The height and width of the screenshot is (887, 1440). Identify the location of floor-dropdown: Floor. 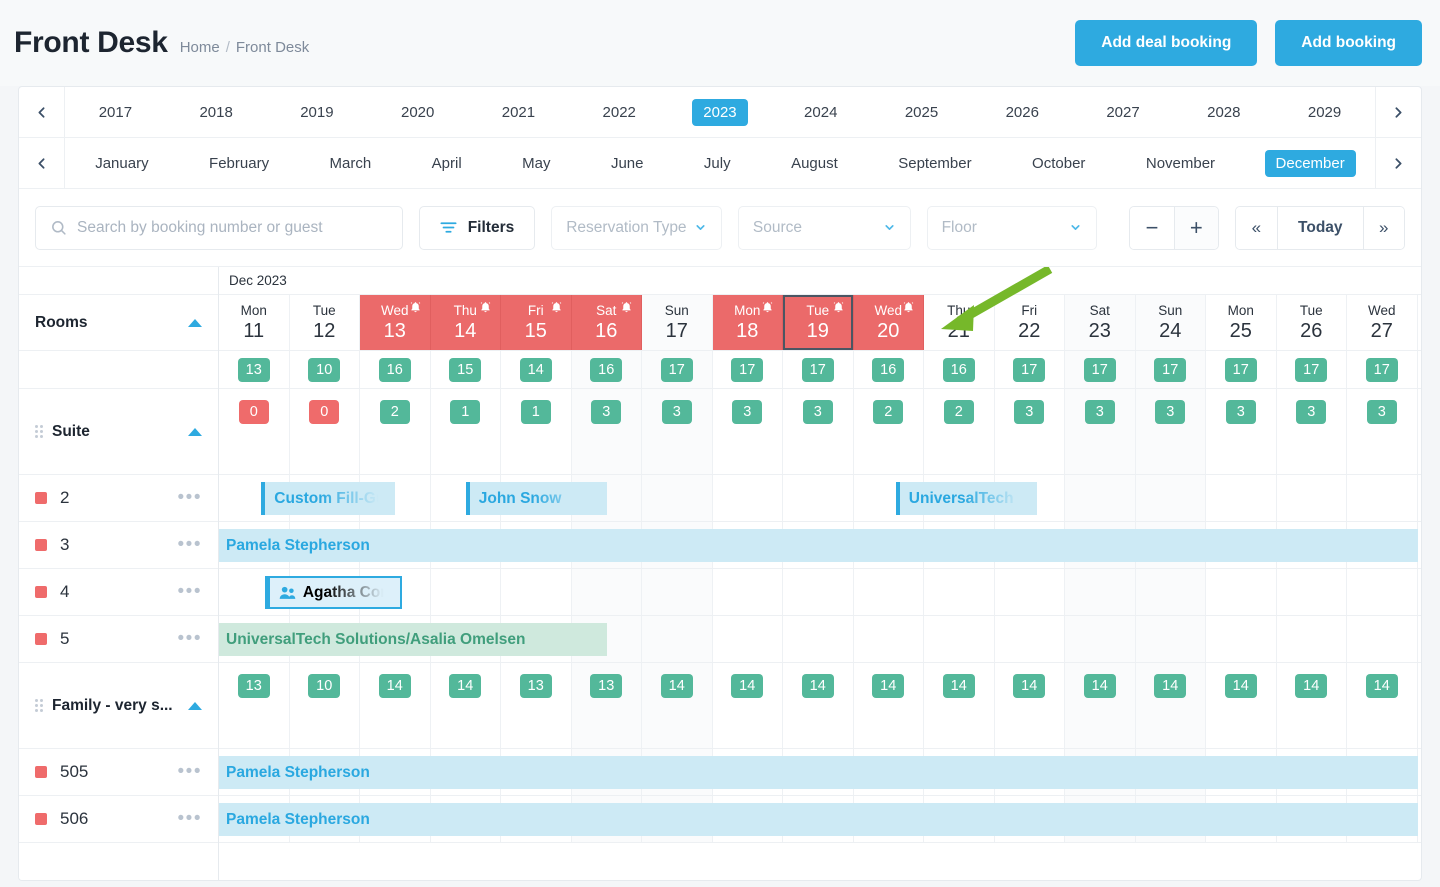
(1012, 227).